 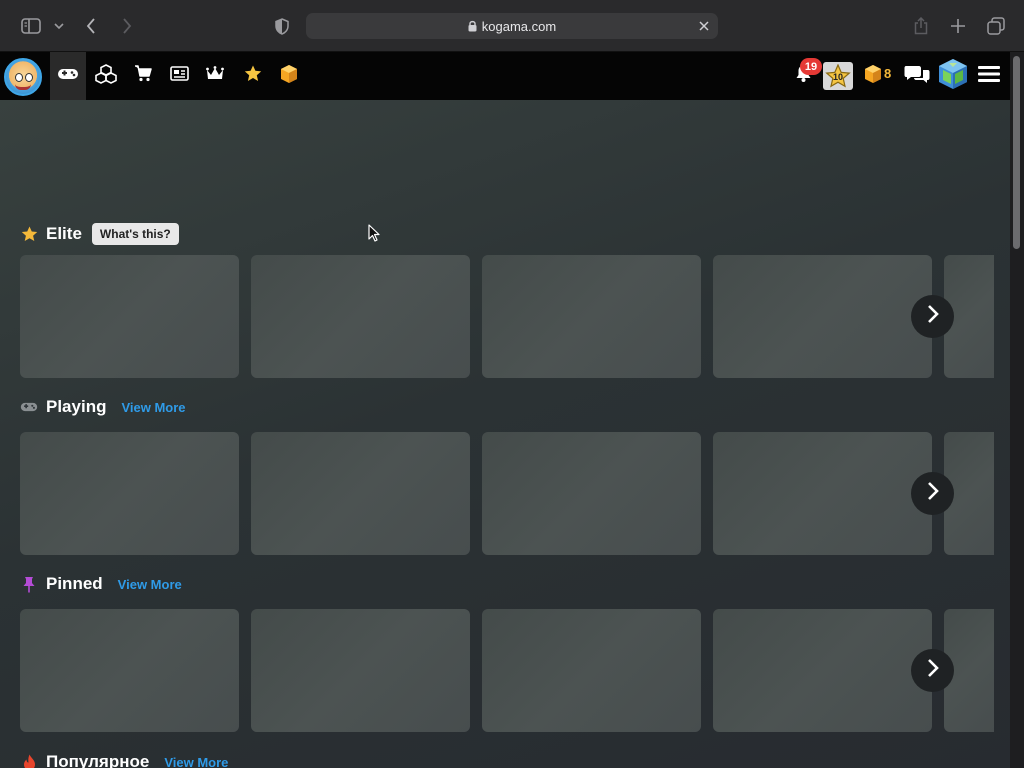 I want to click on fire-icon, so click(x=29, y=760).